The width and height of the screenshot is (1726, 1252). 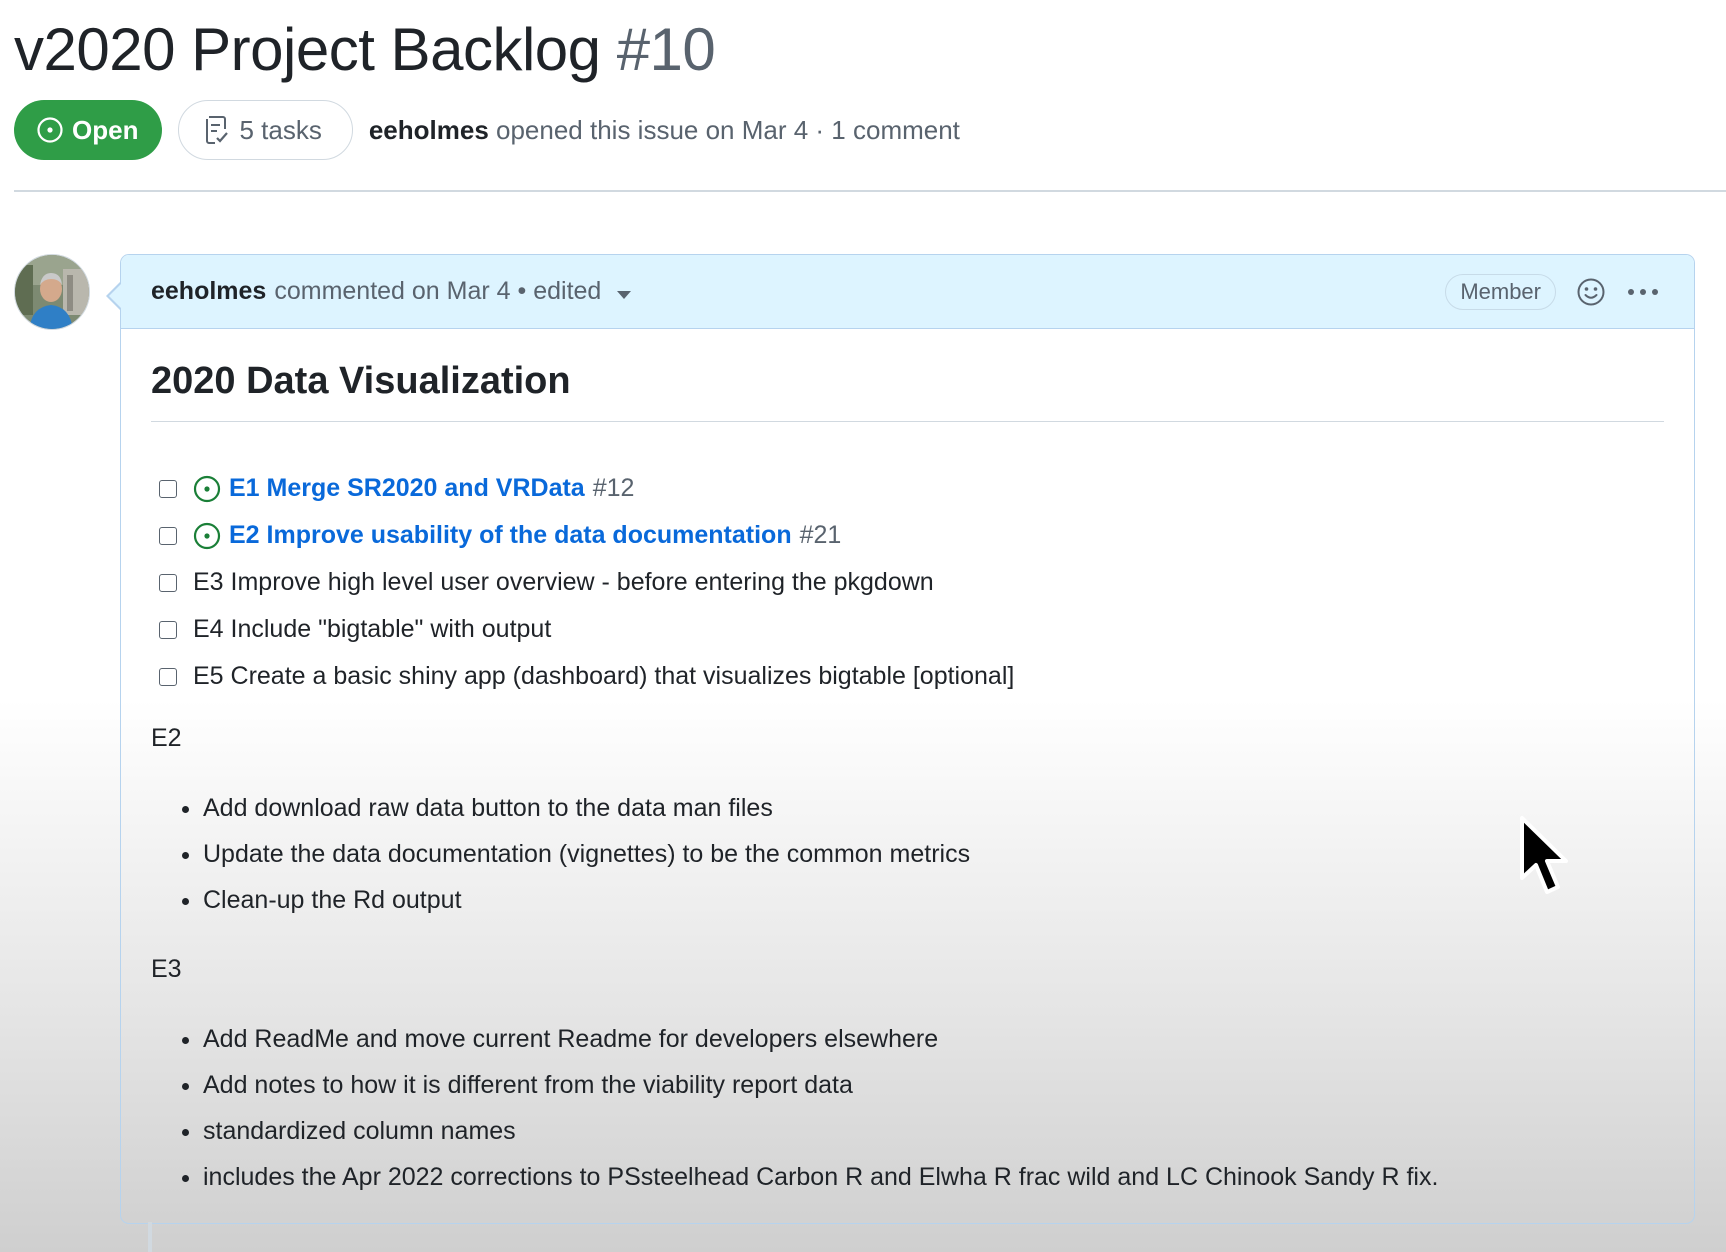 I want to click on checklist-icon, so click(x=217, y=130).